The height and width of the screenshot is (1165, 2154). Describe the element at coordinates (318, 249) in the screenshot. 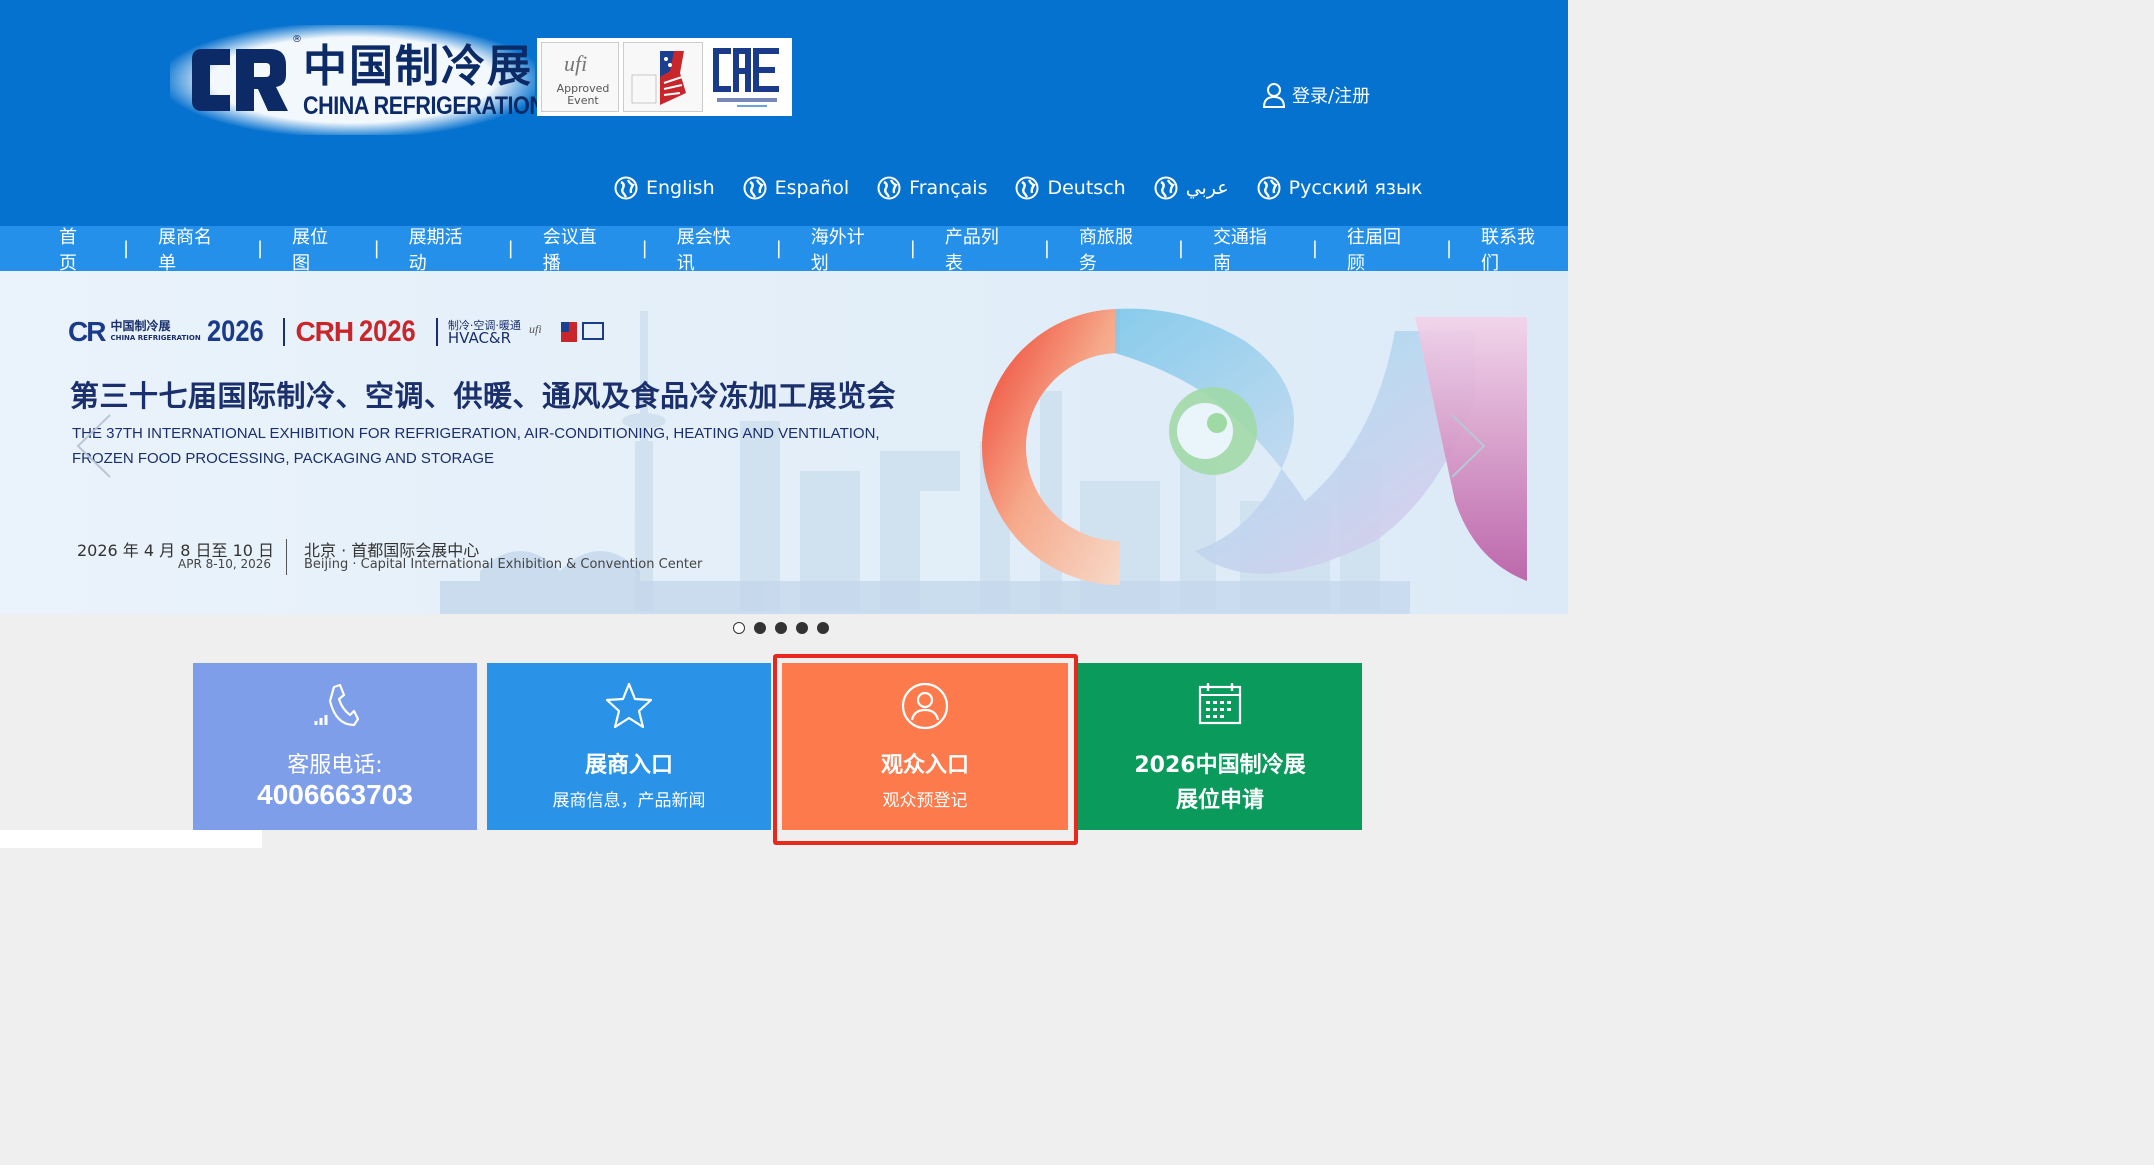

I see `nav-floor-plan: 展位图` at that location.